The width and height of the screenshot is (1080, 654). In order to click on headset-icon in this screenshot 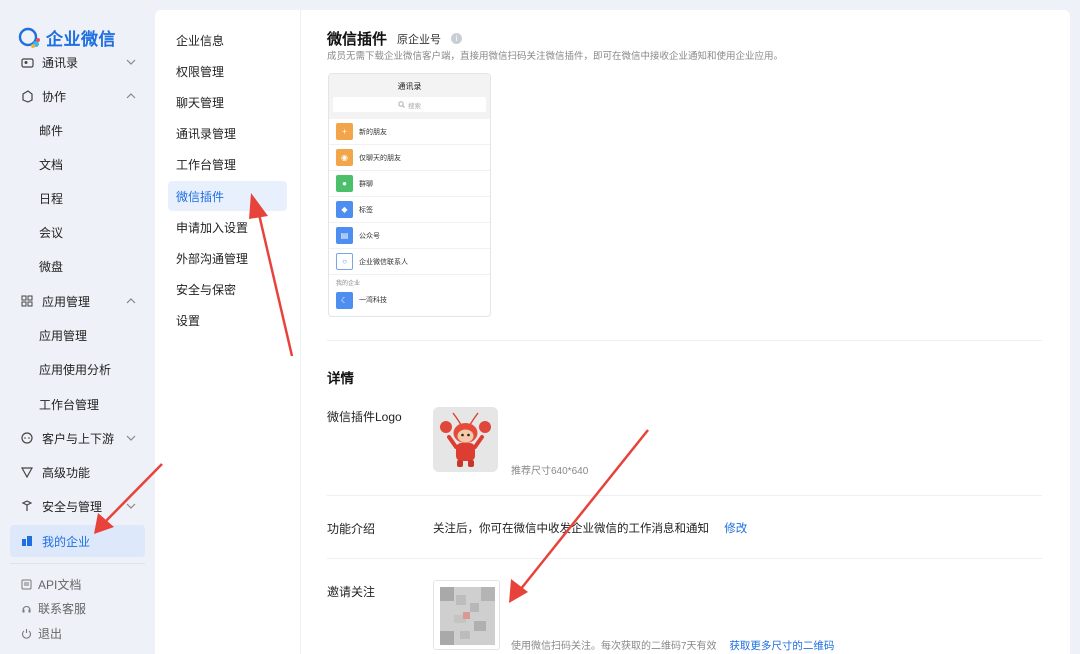, I will do `click(26, 608)`.